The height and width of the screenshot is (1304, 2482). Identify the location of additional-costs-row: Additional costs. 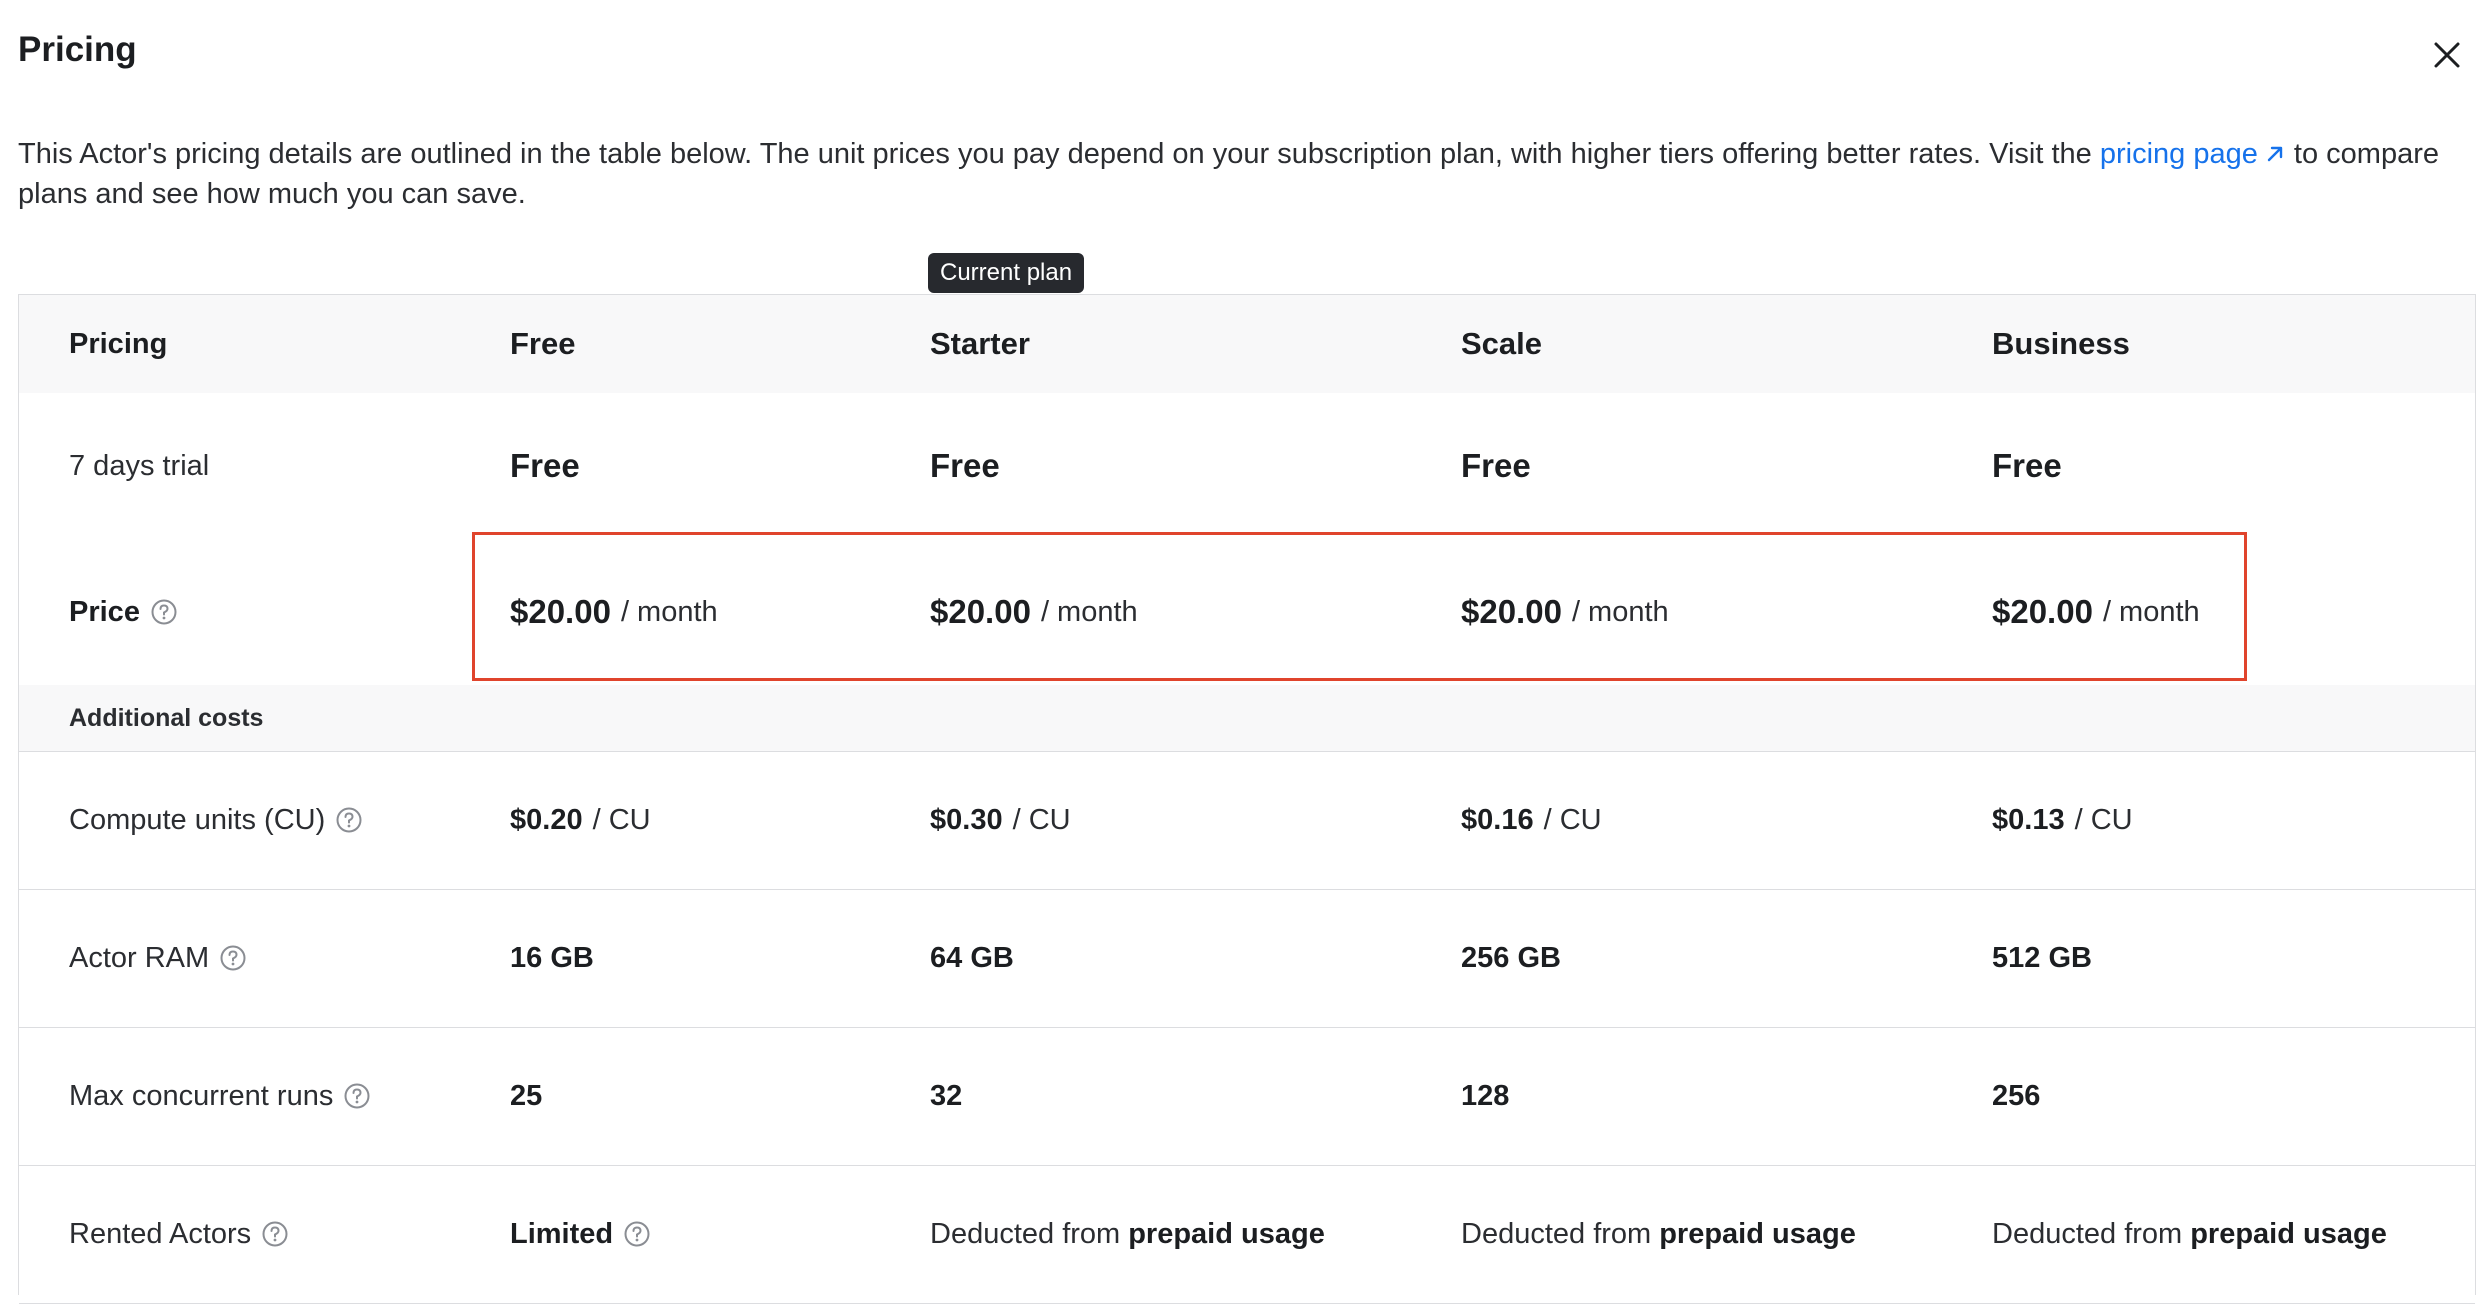
(1247, 718).